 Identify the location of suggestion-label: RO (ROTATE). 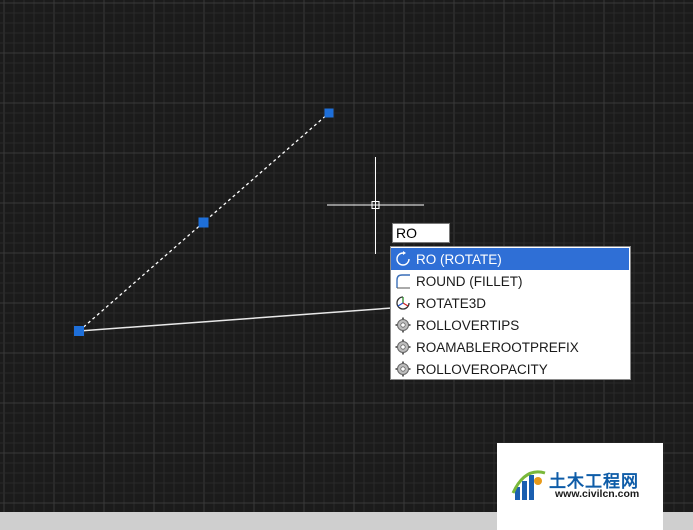
(459, 259).